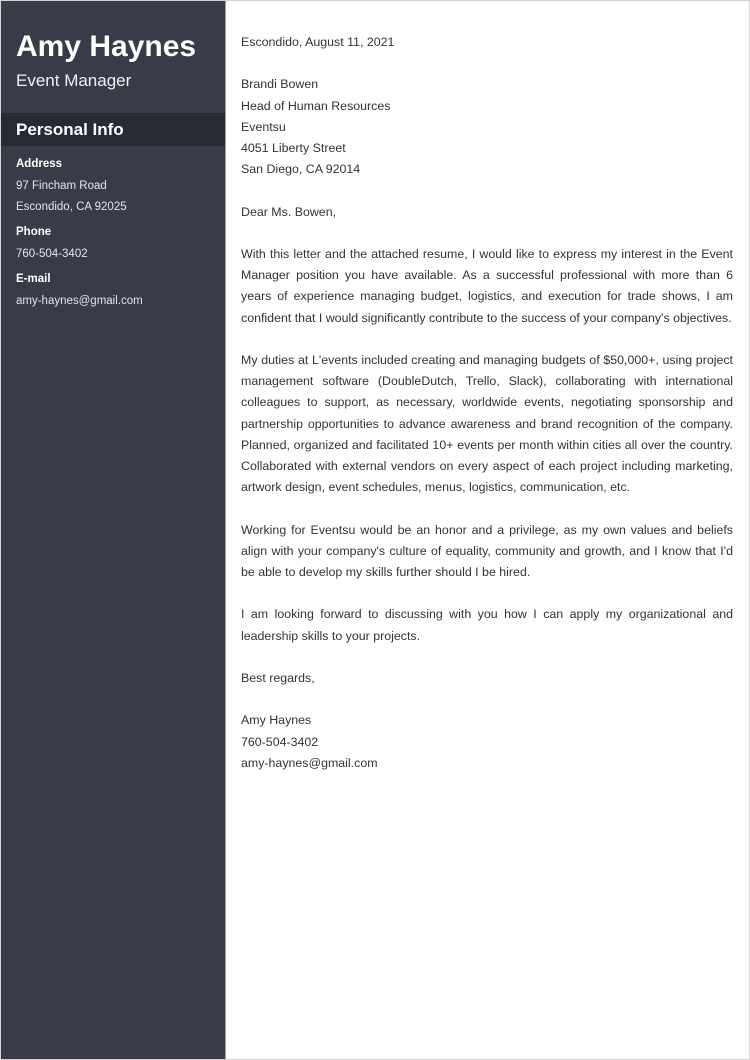  What do you see at coordinates (33, 279) in the screenshot?
I see `email-label: E-mail` at bounding box center [33, 279].